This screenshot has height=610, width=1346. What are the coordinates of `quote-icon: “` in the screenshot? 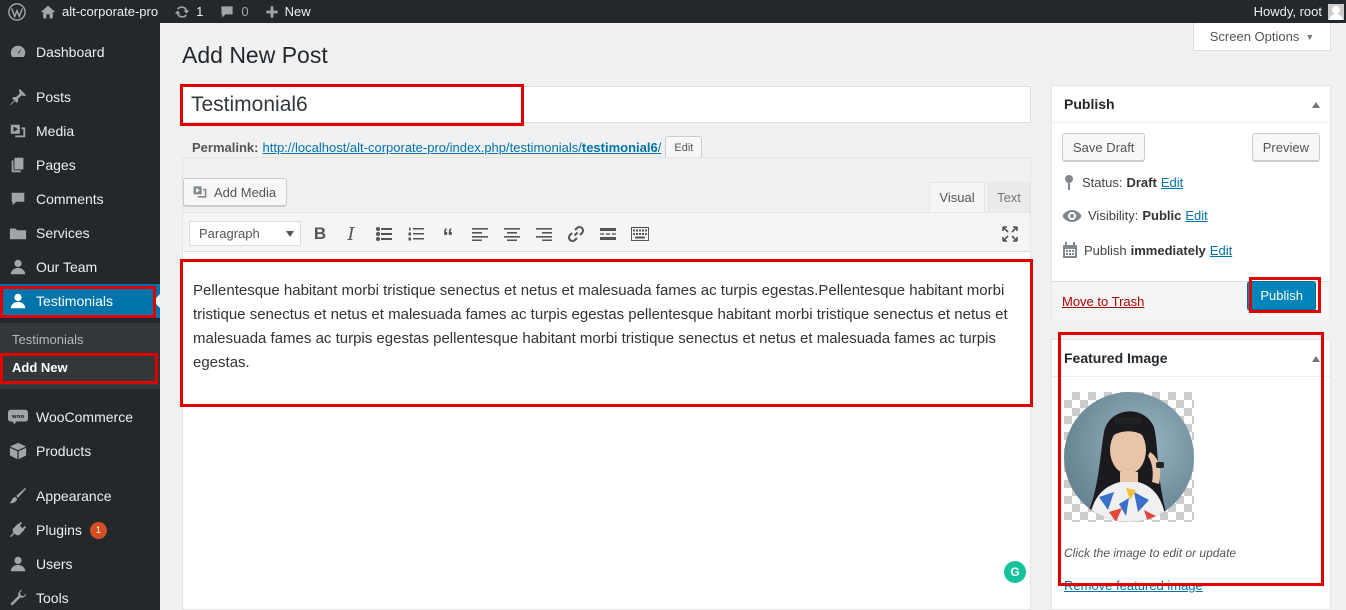 It's located at (448, 236).